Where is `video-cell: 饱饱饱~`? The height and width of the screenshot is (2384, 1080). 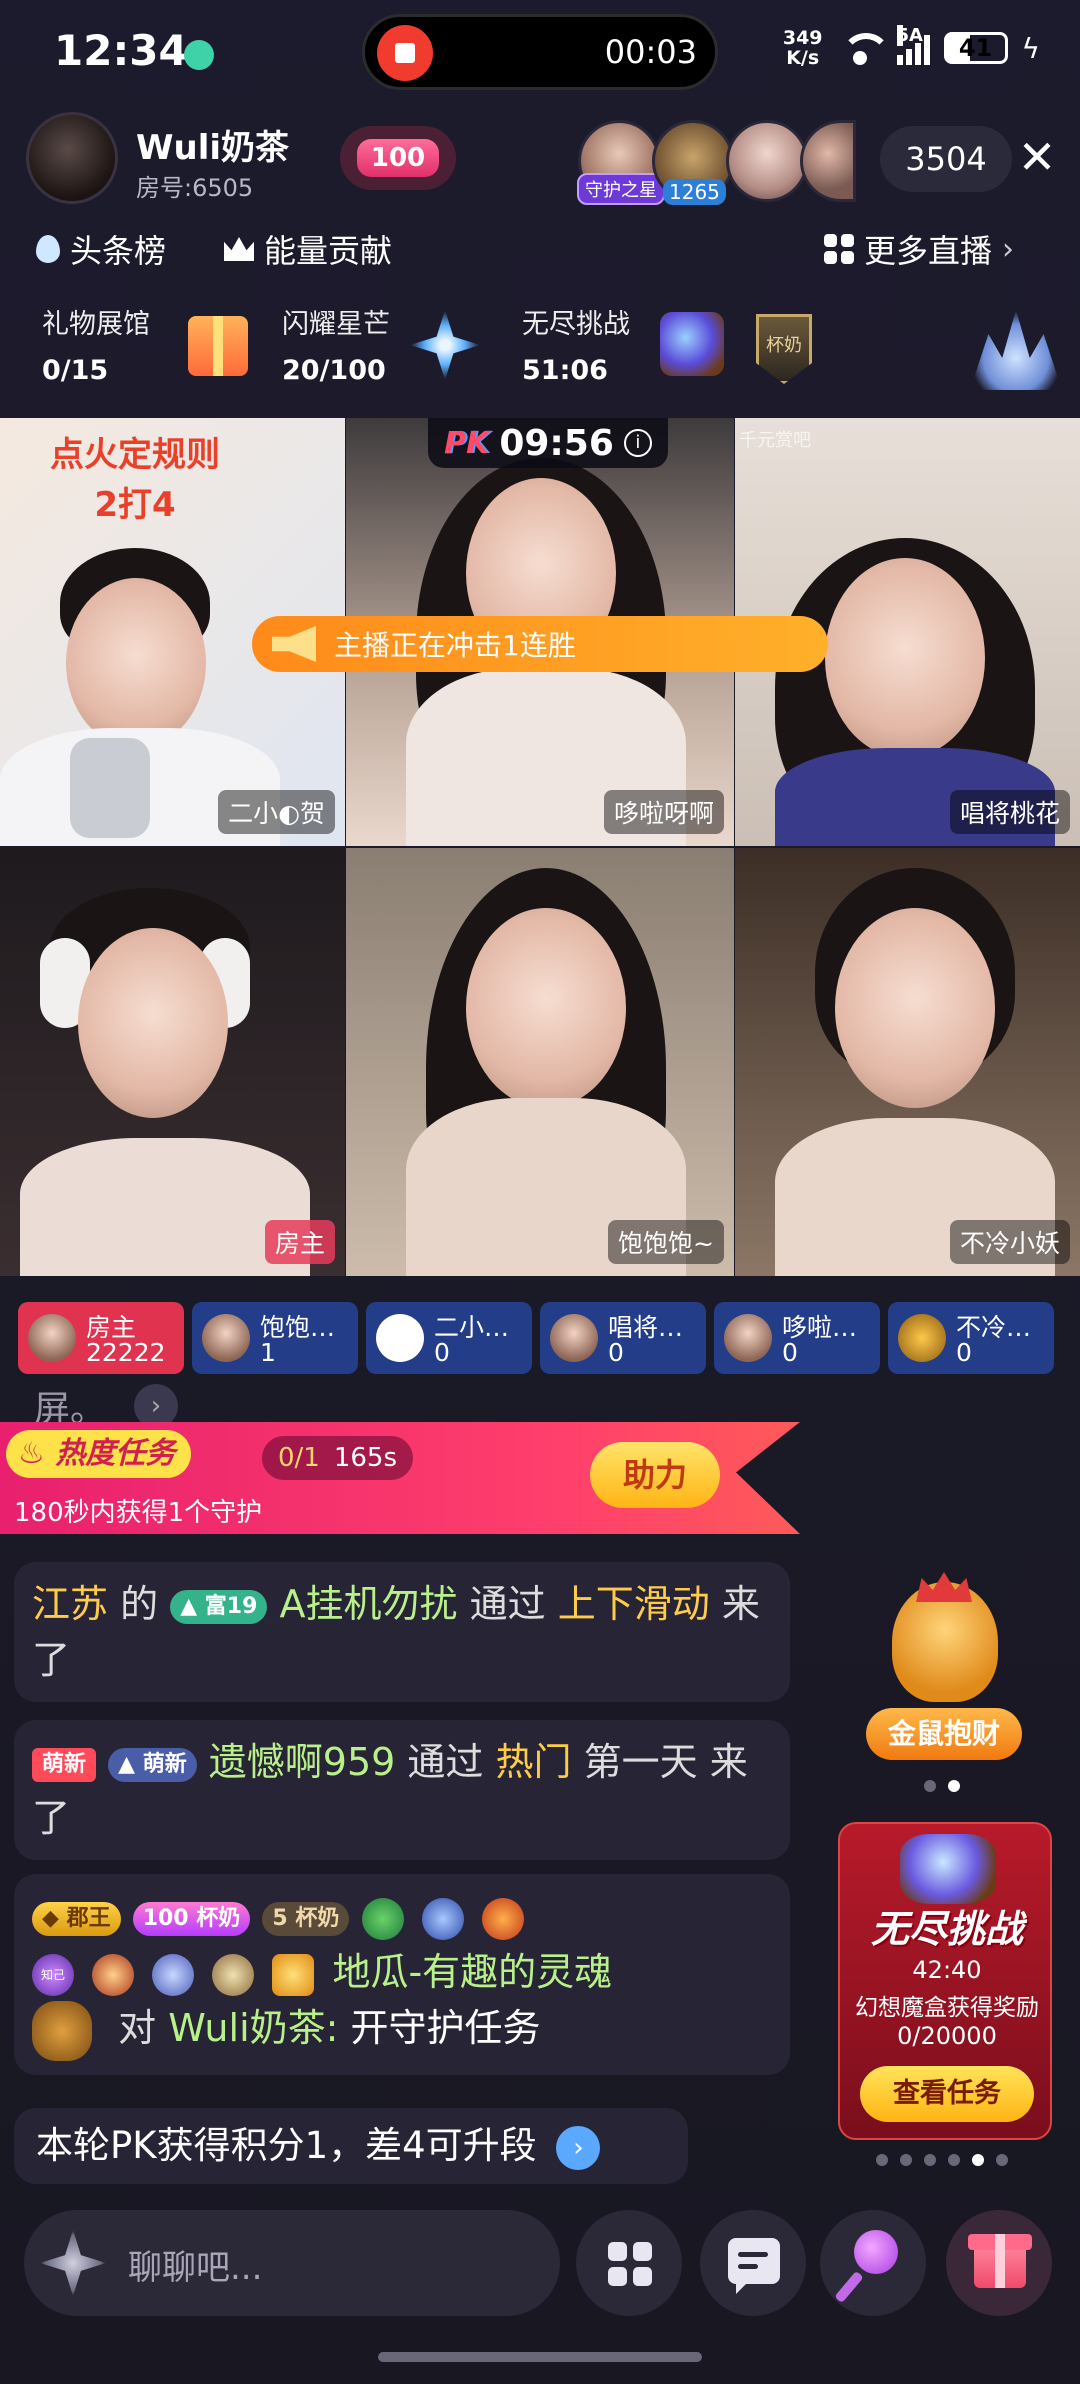 video-cell: 饱饱饱~ is located at coordinates (540, 1062).